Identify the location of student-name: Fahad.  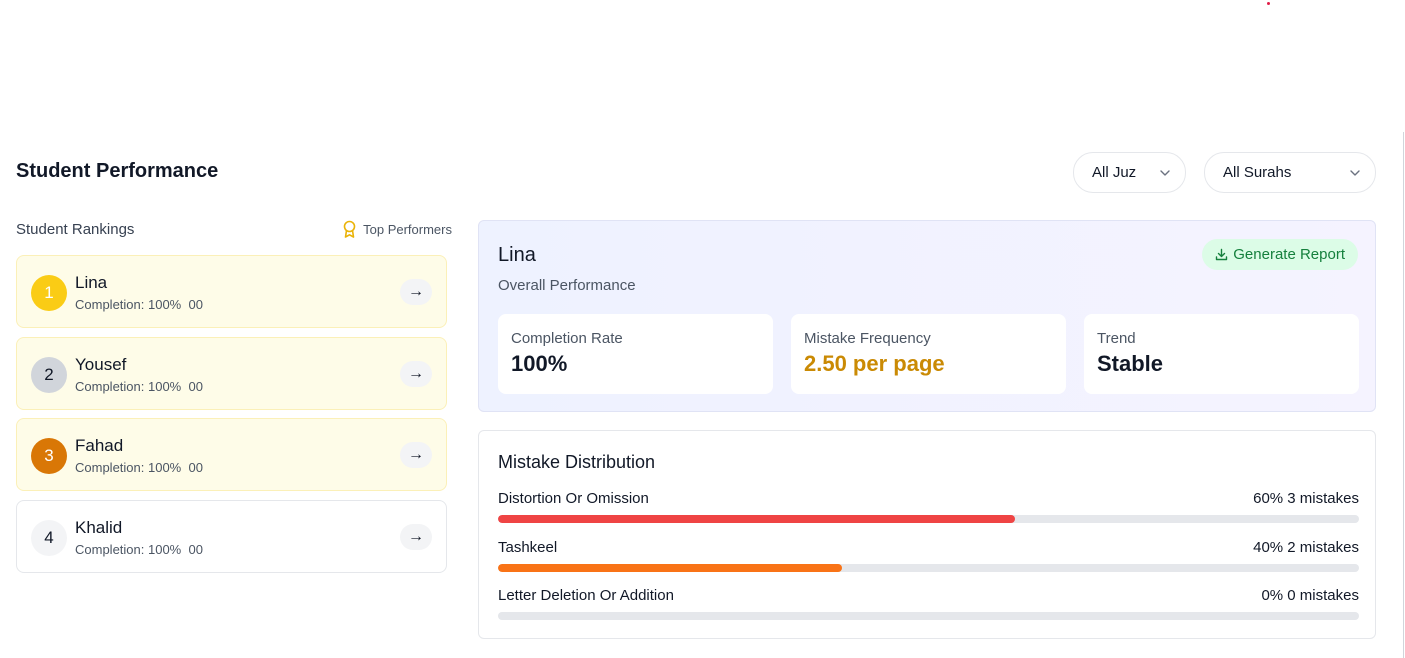
(99, 445).